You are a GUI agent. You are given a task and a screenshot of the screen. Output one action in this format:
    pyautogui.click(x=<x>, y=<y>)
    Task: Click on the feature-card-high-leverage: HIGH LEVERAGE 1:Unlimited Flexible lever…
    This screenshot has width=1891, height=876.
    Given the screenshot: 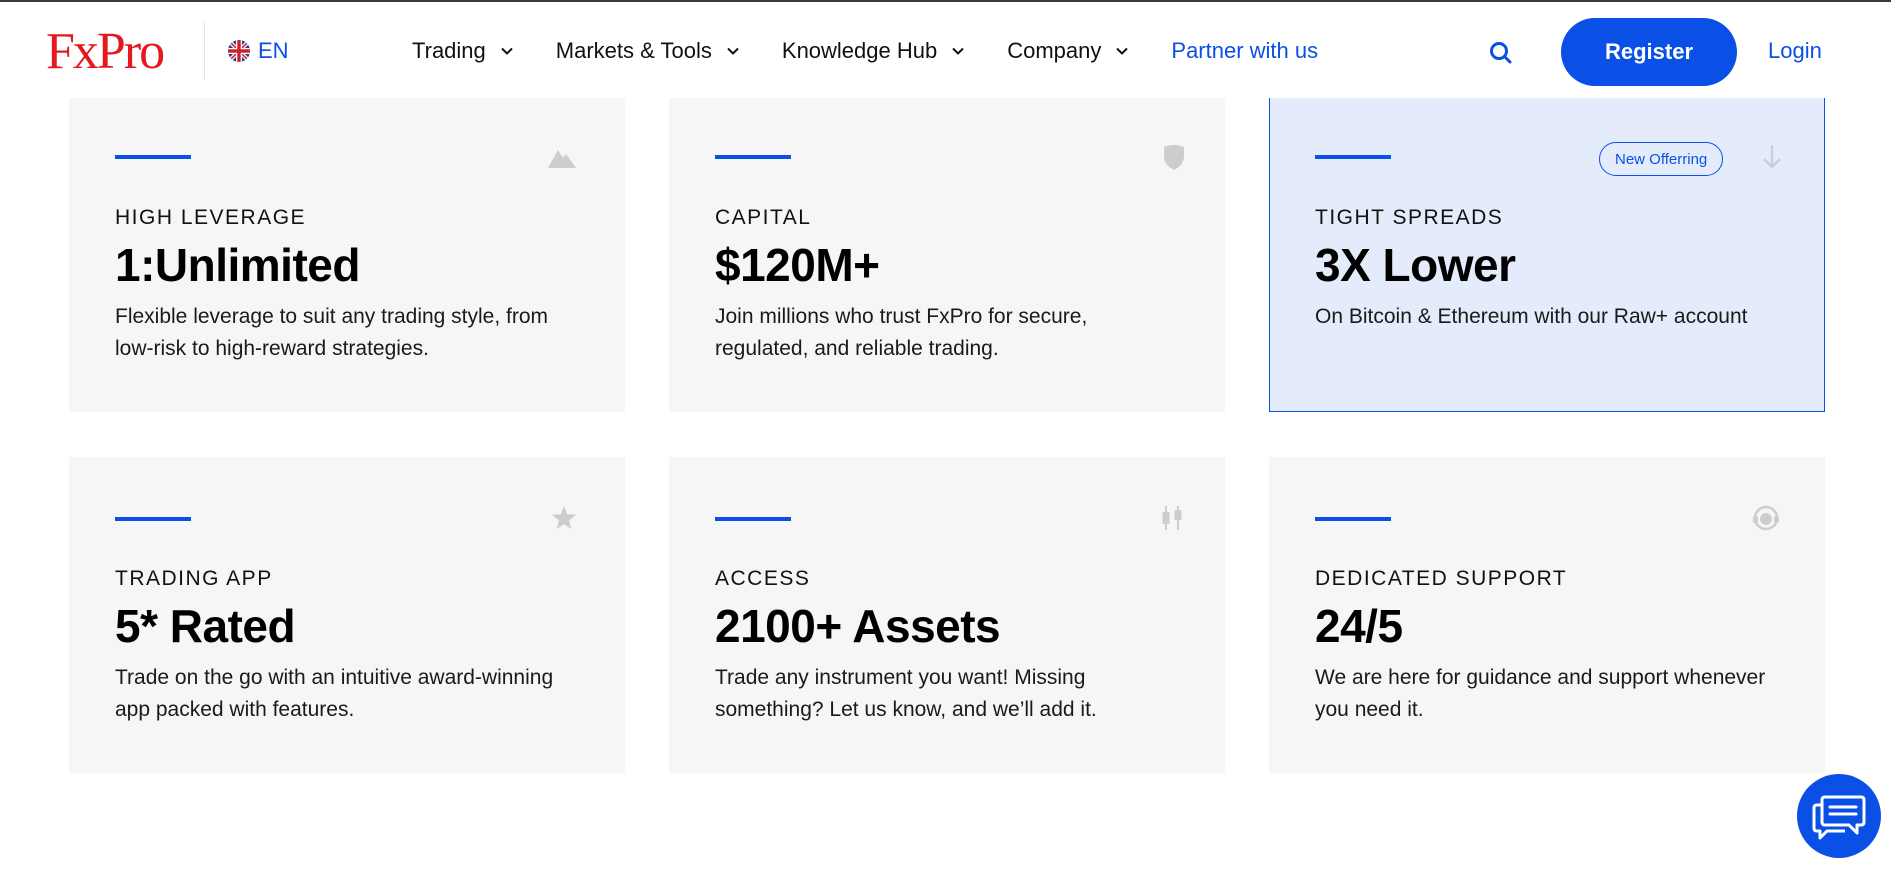 What is the action you would take?
    pyautogui.click(x=347, y=255)
    